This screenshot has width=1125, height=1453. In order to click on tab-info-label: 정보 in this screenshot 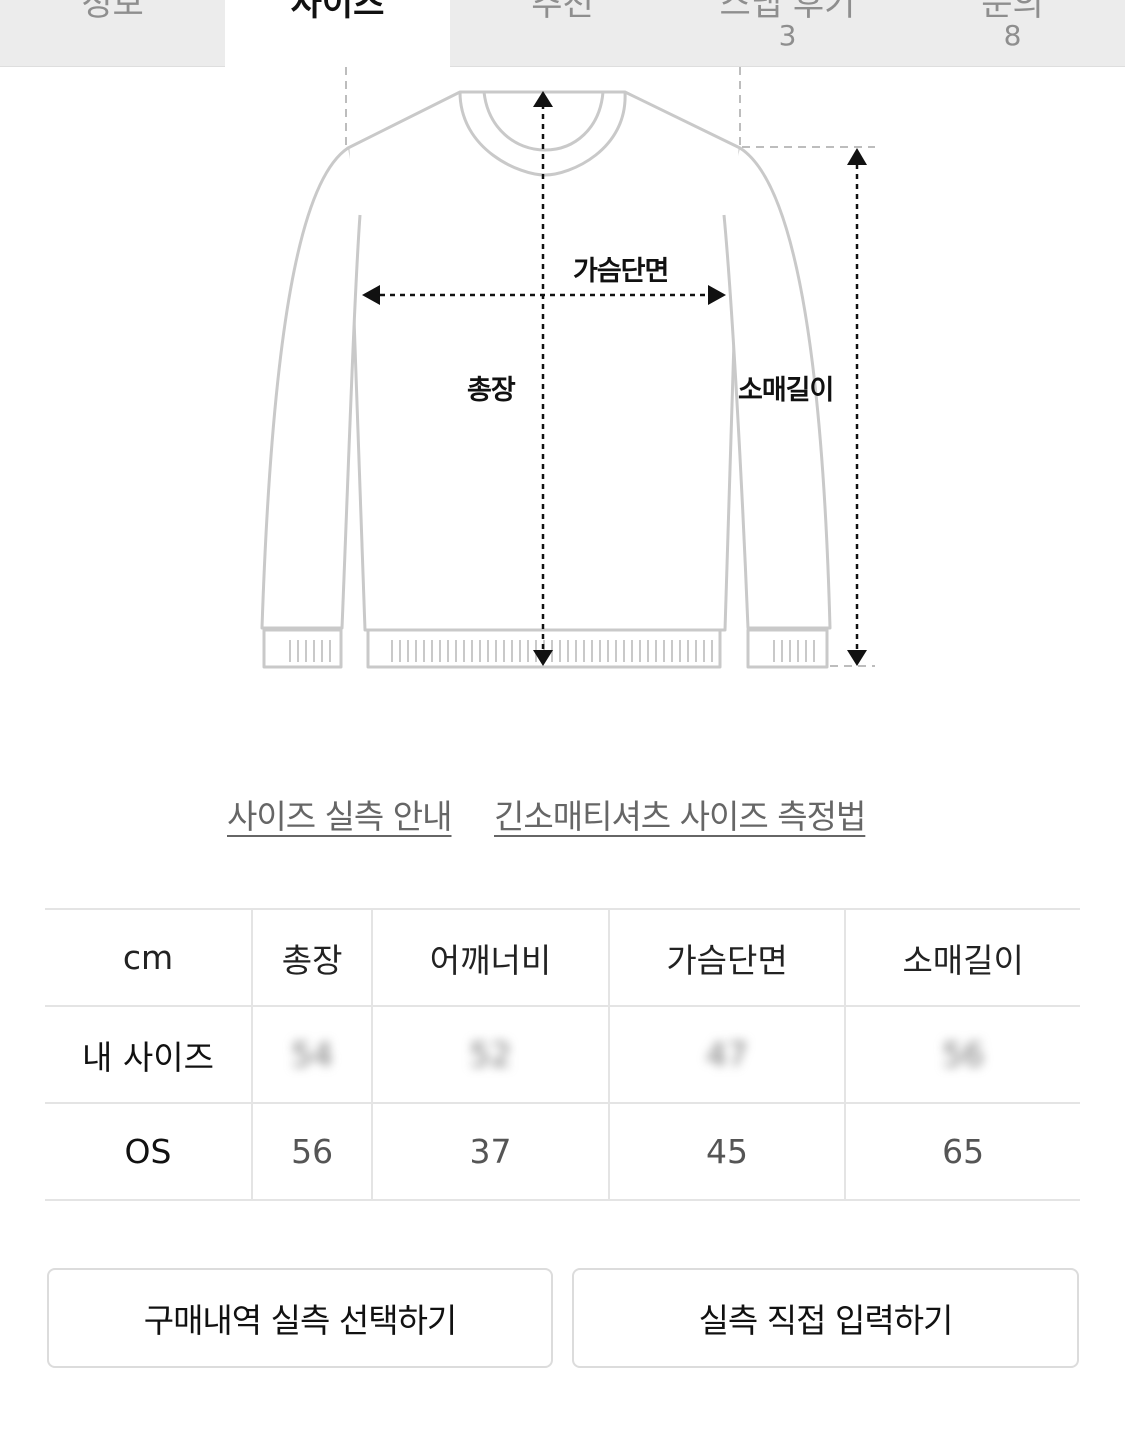, I will do `click(112, 12)`.